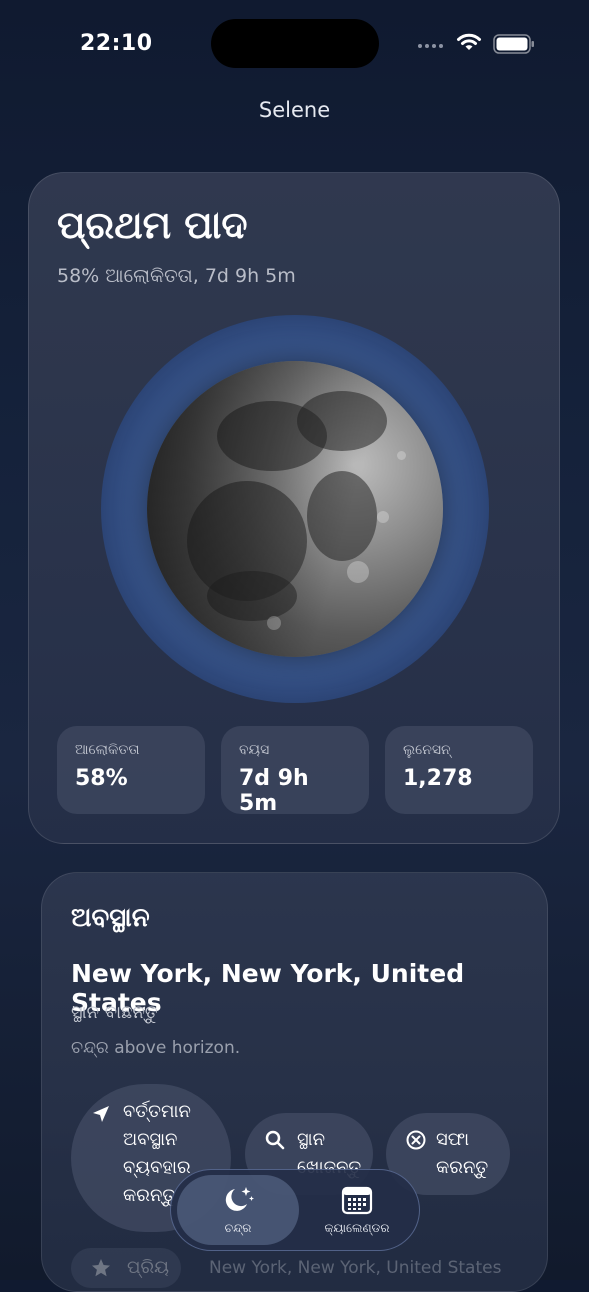 The image size is (589, 1292). Describe the element at coordinates (438, 778) in the screenshot. I see `stat-value: 1,278` at that location.